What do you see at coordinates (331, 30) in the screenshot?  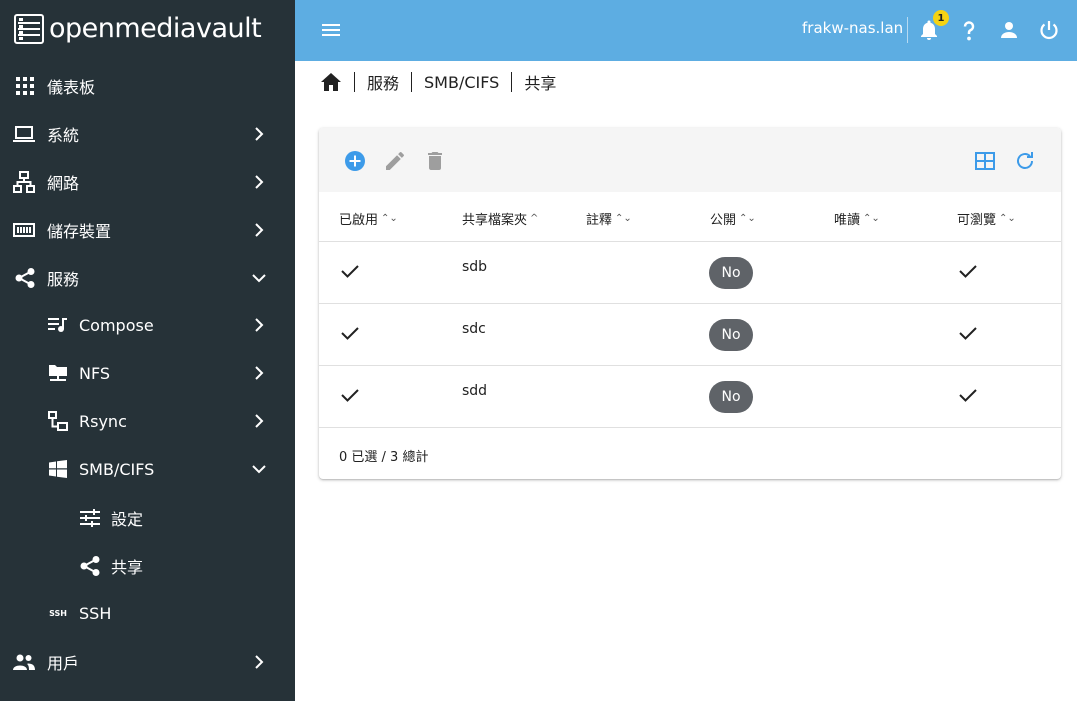 I see `menu-icon` at bounding box center [331, 30].